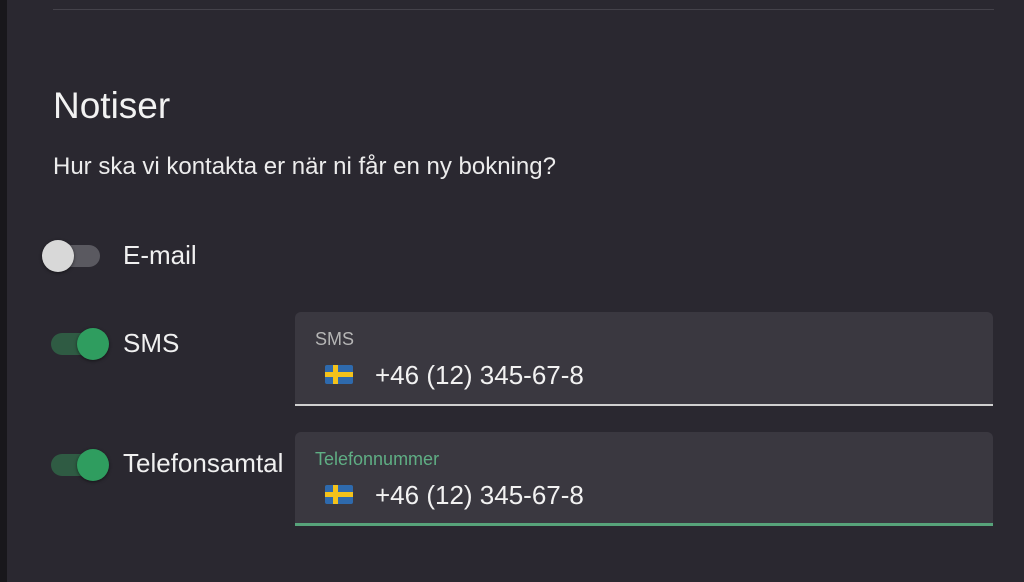  Describe the element at coordinates (93, 344) in the screenshot. I see `sms-toggle-thumb` at that location.